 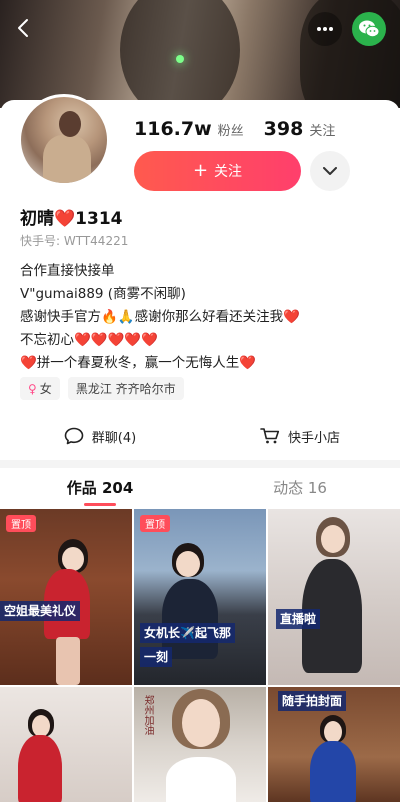 I want to click on wechat-icon, so click(x=369, y=29).